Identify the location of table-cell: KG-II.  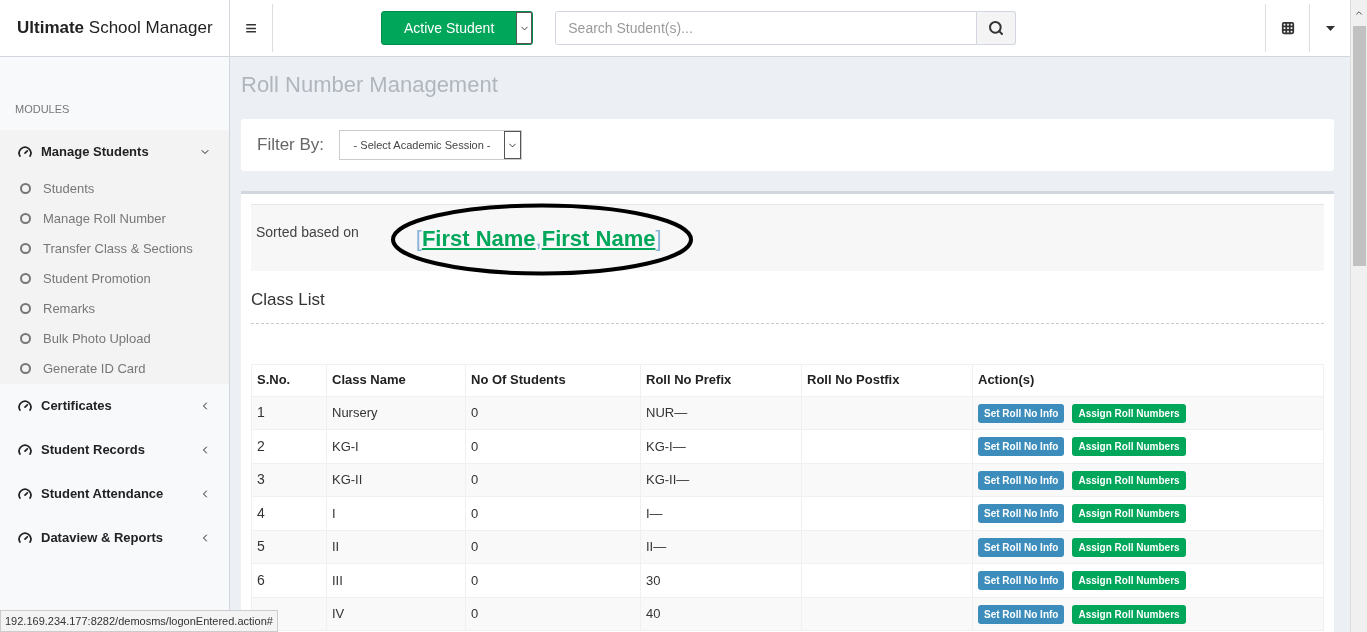
(347, 479).